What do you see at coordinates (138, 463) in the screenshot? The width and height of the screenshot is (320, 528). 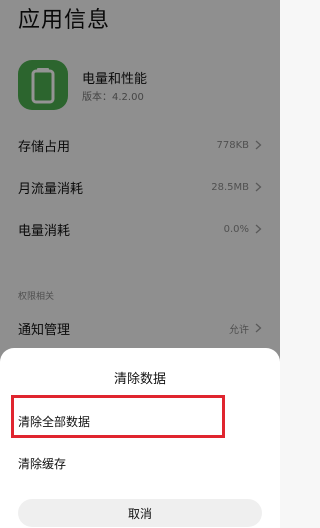 I see `clear-cache-option: 清除缓存` at bounding box center [138, 463].